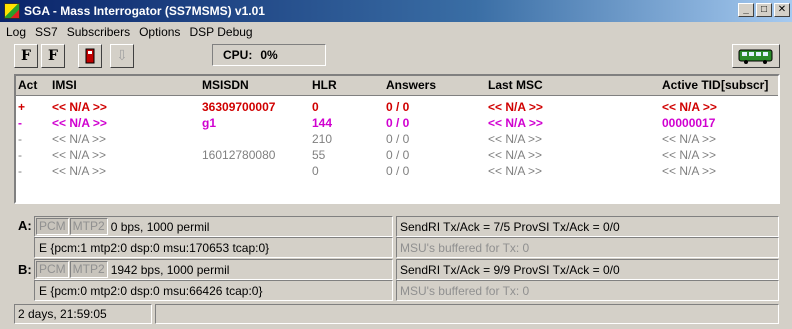 The image size is (792, 329). I want to click on uptime-text: 2 days, 21:59:05, so click(62, 314).